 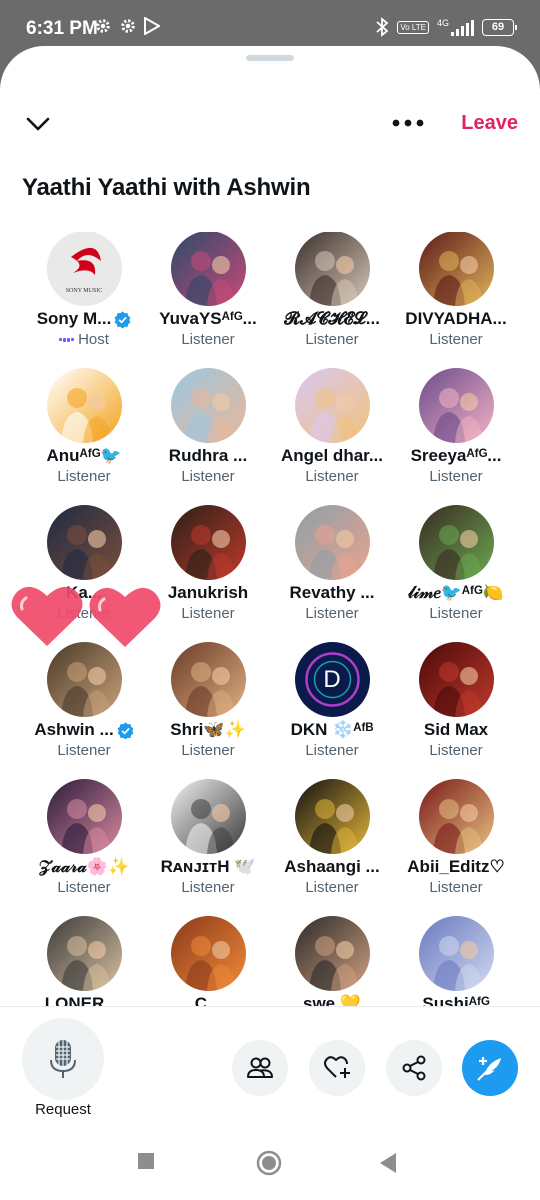 I want to click on participant-item: D DKN ❄️ᴬᶠᴮ Listener, so click(x=332, y=711).